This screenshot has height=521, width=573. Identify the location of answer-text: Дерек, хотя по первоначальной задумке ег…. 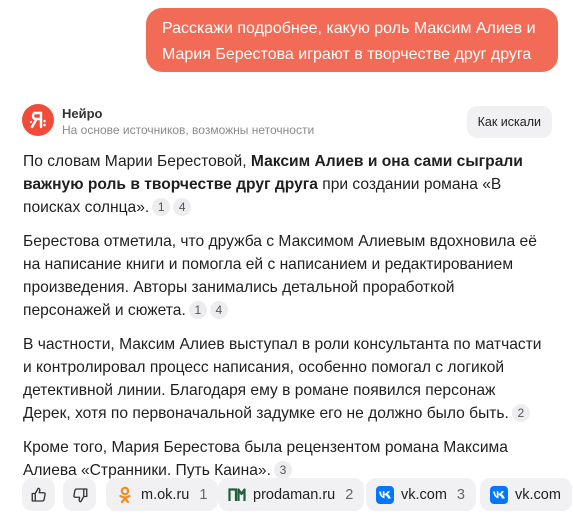
(266, 413).